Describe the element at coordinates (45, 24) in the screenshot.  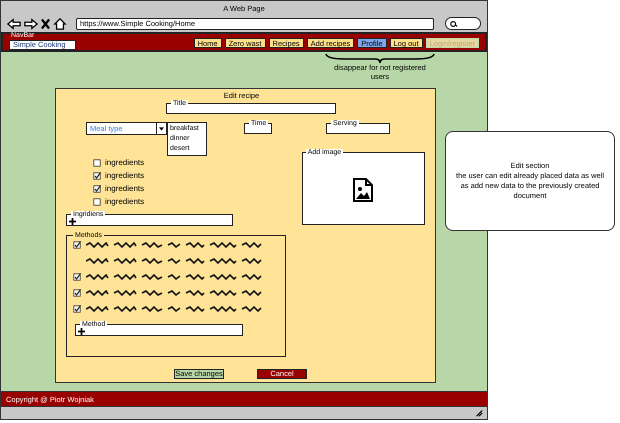
I see `close-icon` at that location.